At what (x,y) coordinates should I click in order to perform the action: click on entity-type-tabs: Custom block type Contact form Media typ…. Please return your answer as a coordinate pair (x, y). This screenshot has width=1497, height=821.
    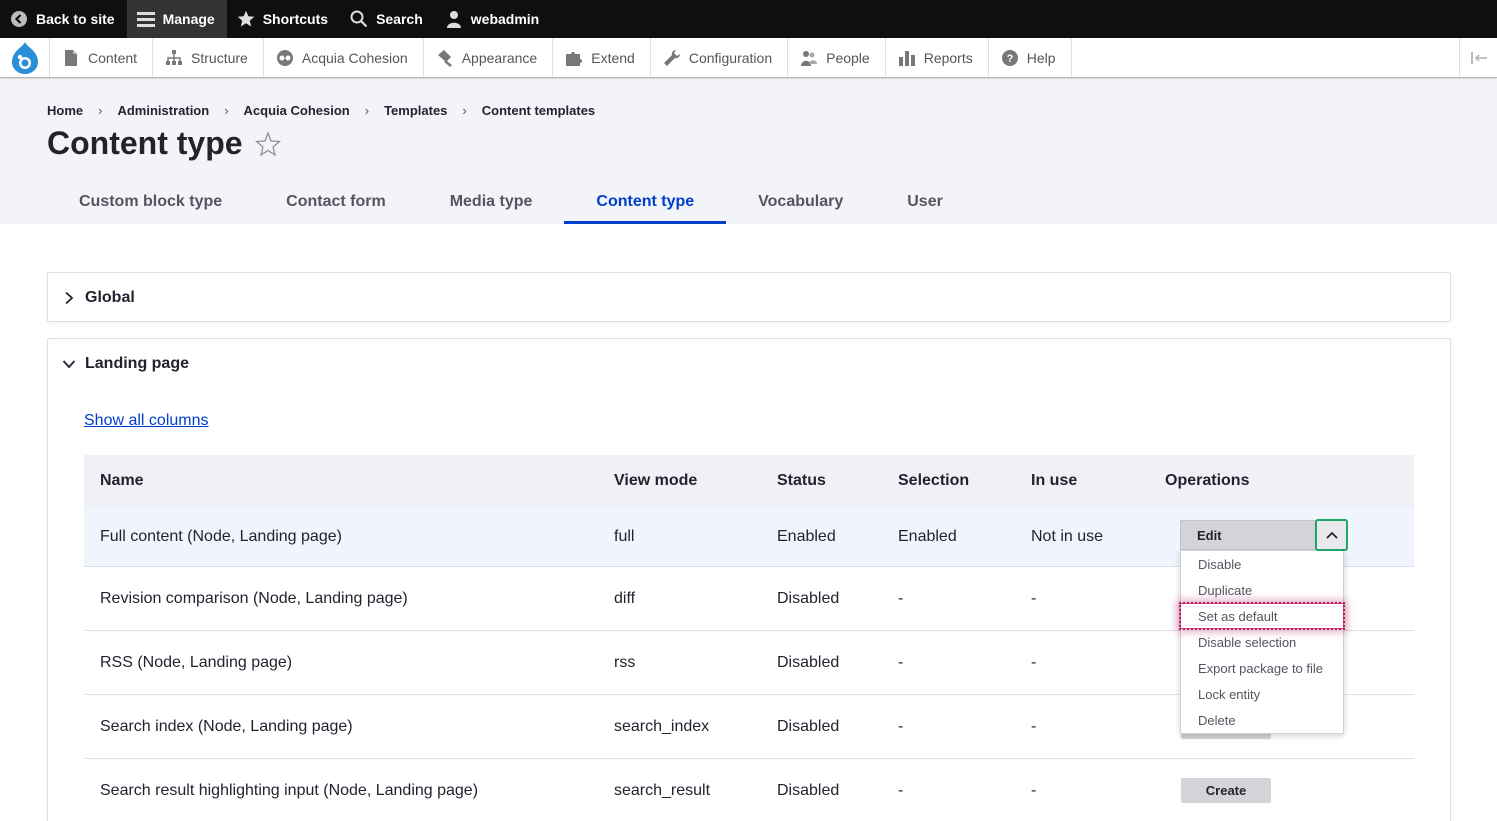
    Looking at the image, I should click on (511, 201).